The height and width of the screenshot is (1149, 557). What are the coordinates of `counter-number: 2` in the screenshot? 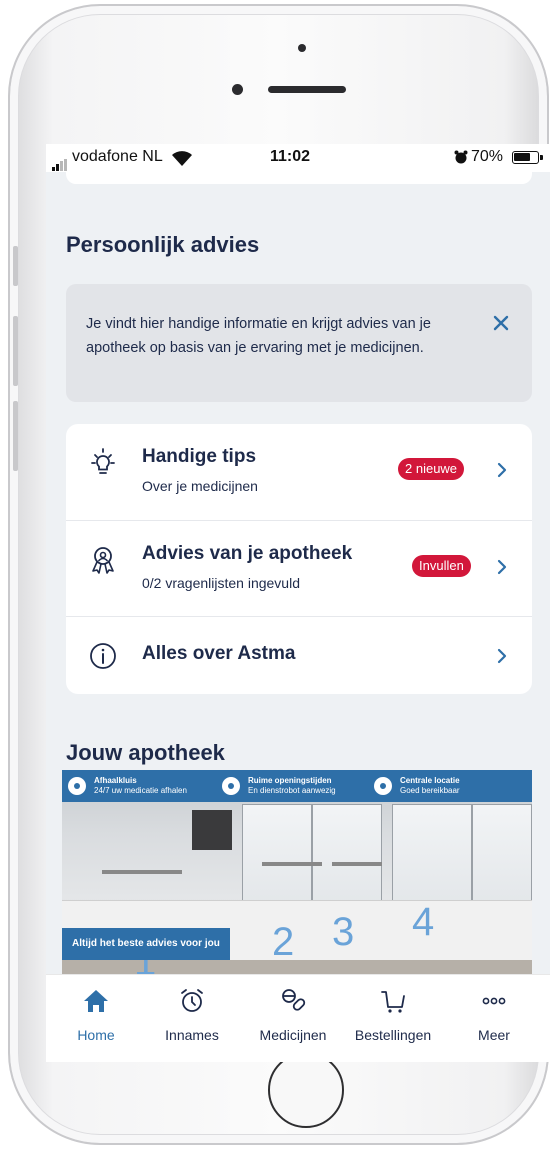 It's located at (283, 942).